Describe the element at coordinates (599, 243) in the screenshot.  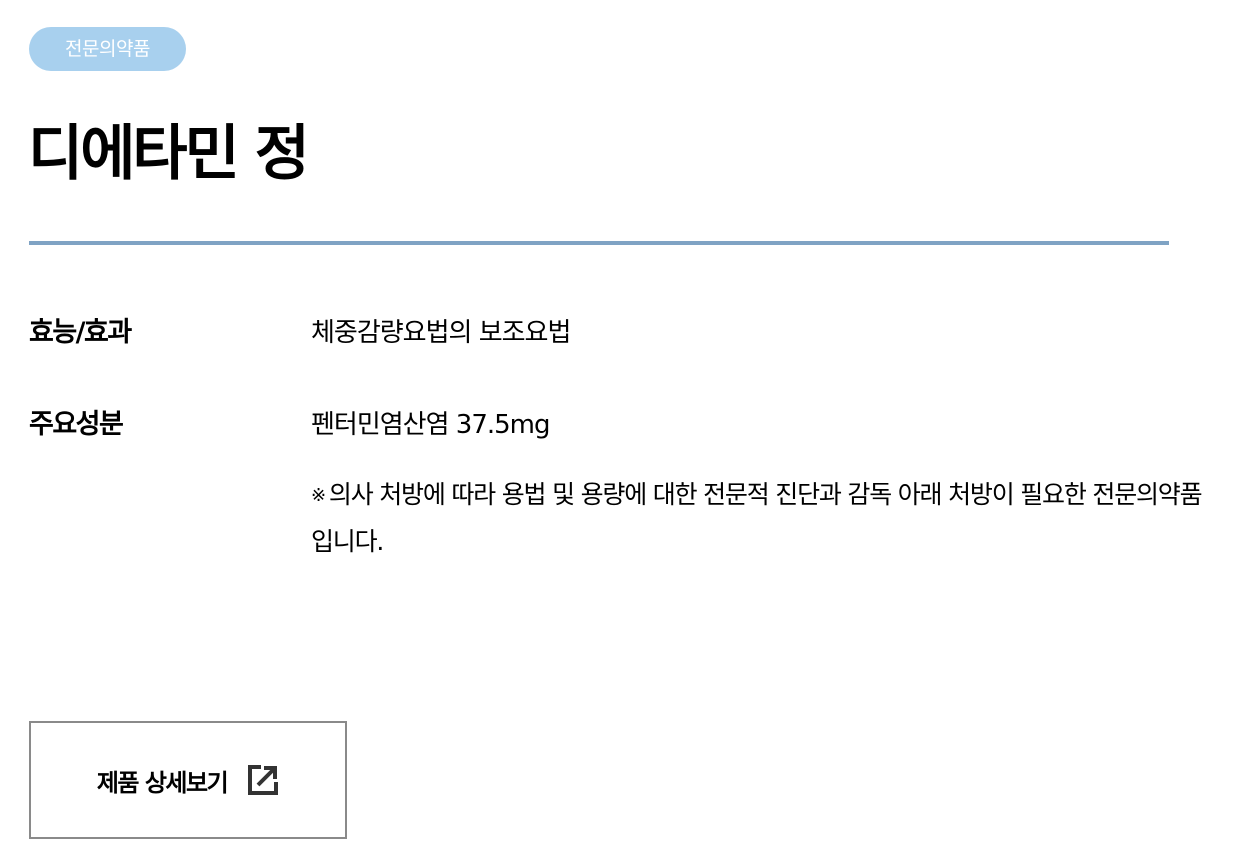
I see `title-divider` at that location.